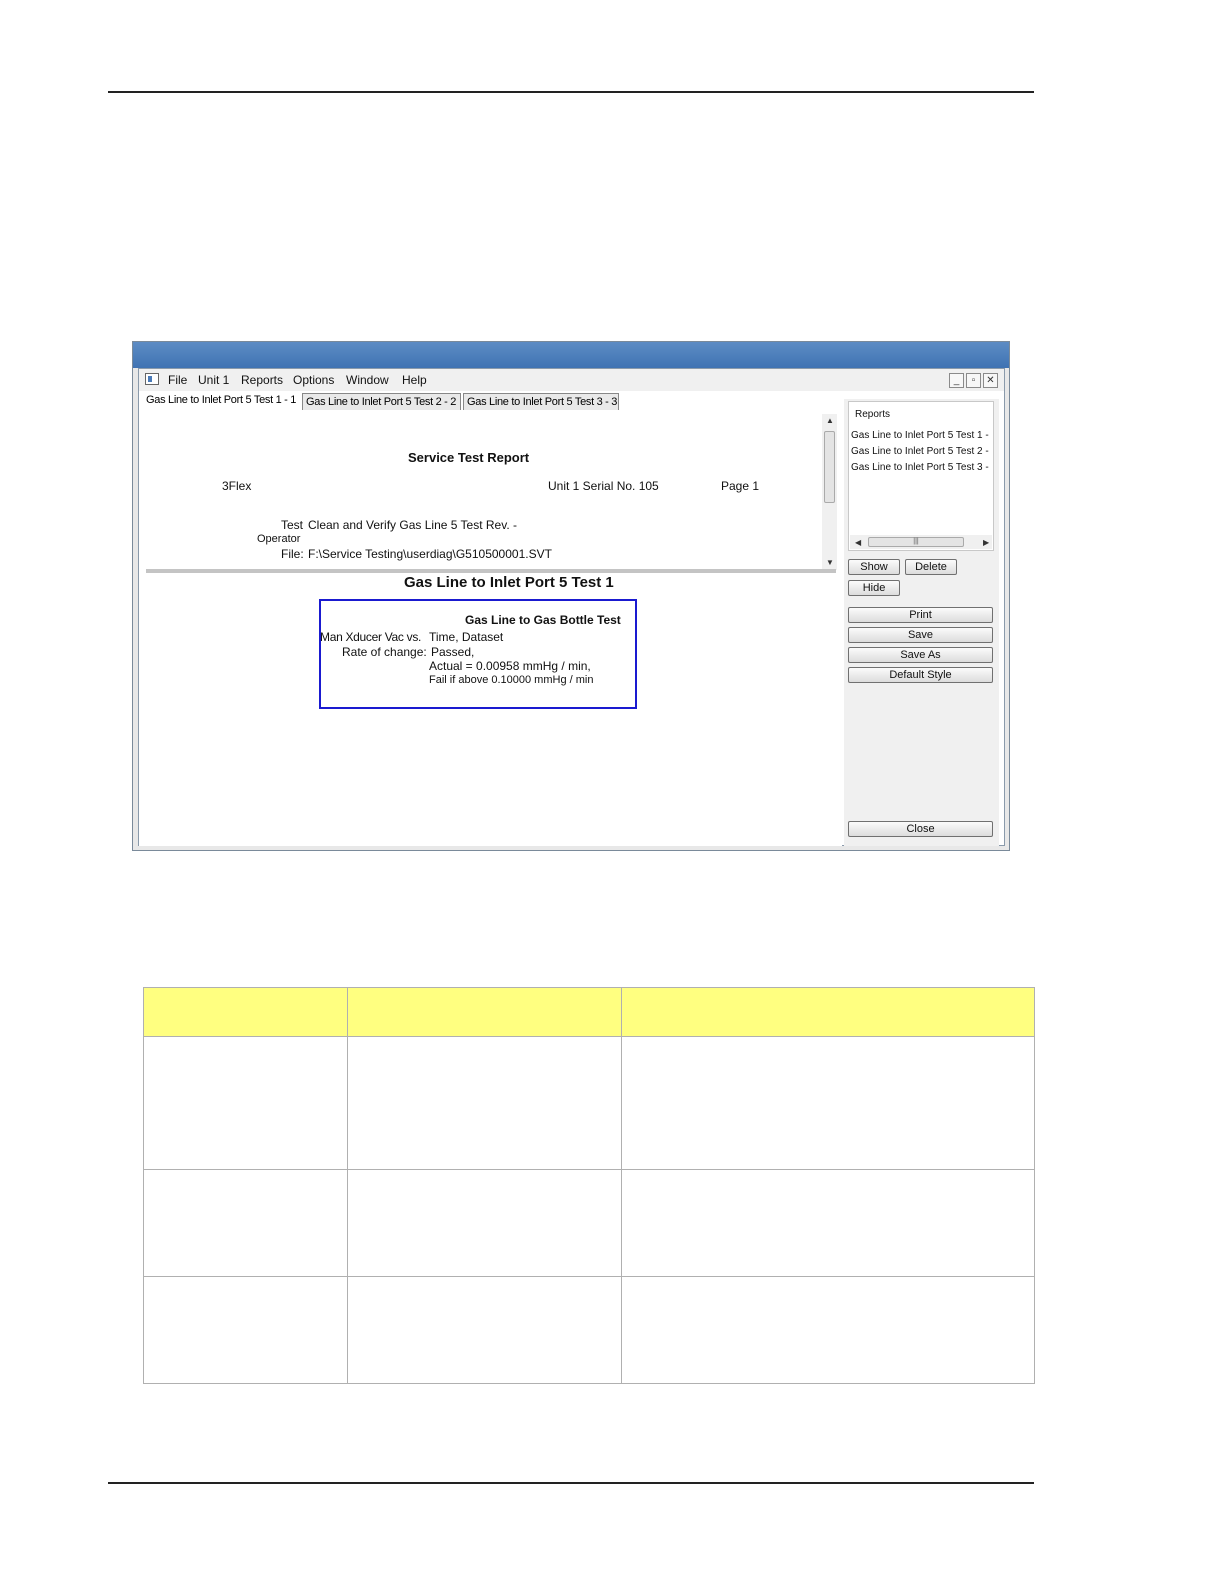 This screenshot has width=1224, height=1584. What do you see at coordinates (571, 355) in the screenshot?
I see `title-bar` at bounding box center [571, 355].